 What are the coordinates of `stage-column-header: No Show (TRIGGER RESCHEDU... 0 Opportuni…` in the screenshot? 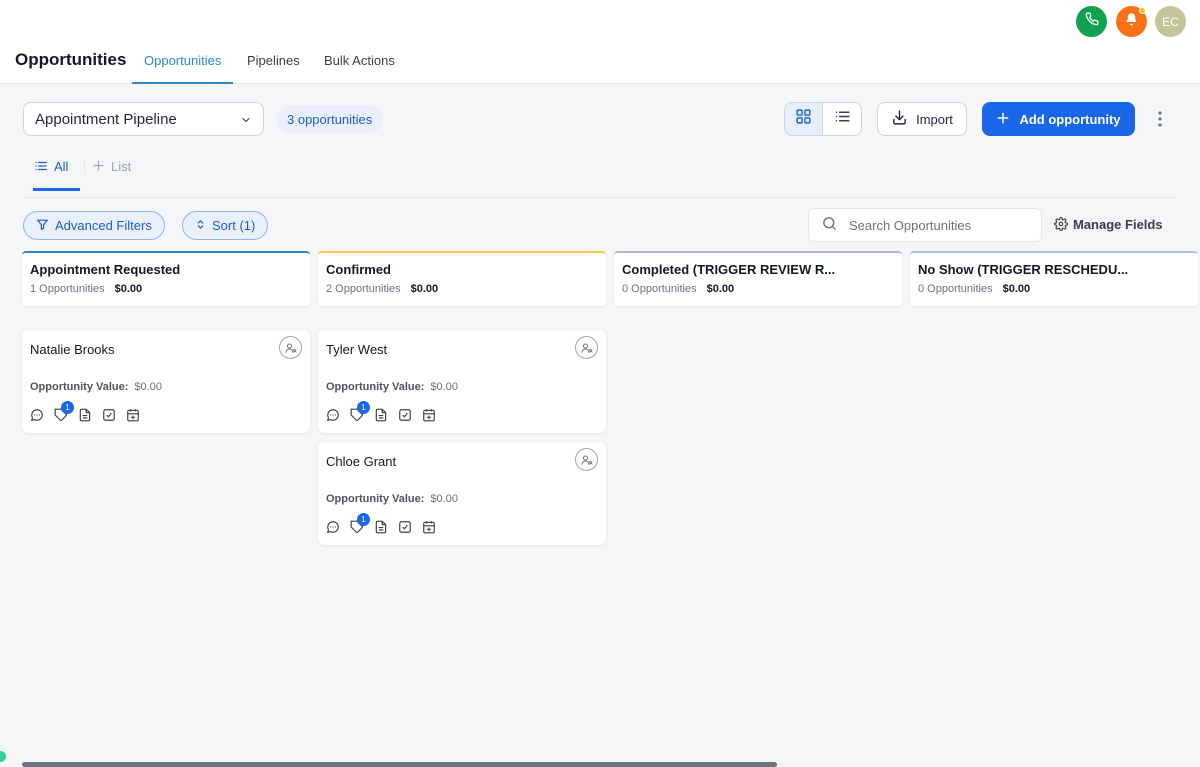 It's located at (1054, 278).